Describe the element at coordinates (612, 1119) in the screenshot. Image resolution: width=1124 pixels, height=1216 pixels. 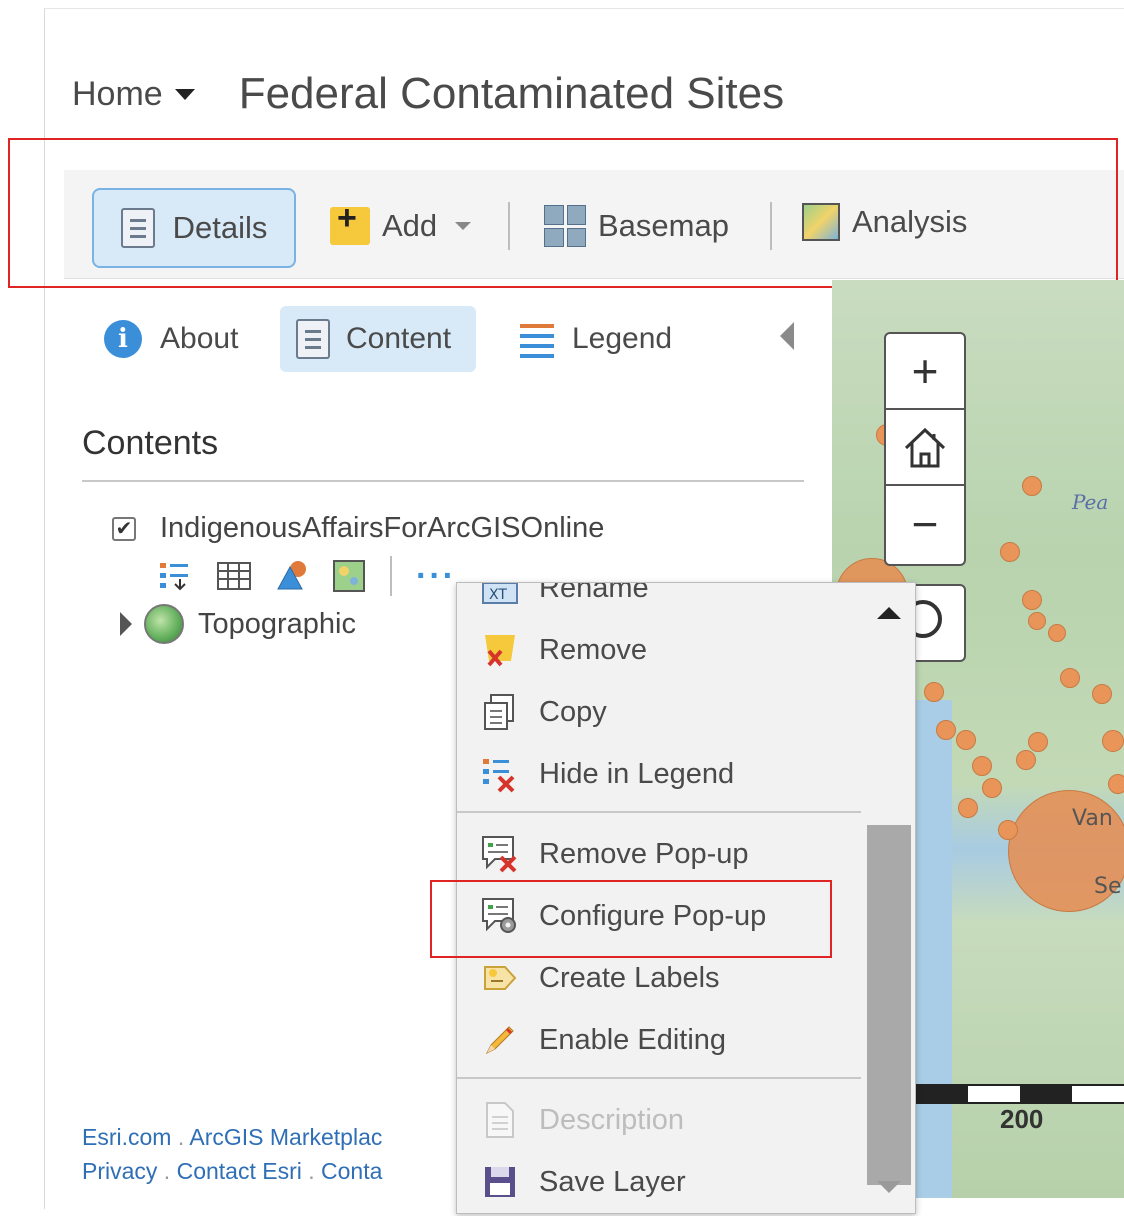
I see `menu-item-label: Description` at that location.